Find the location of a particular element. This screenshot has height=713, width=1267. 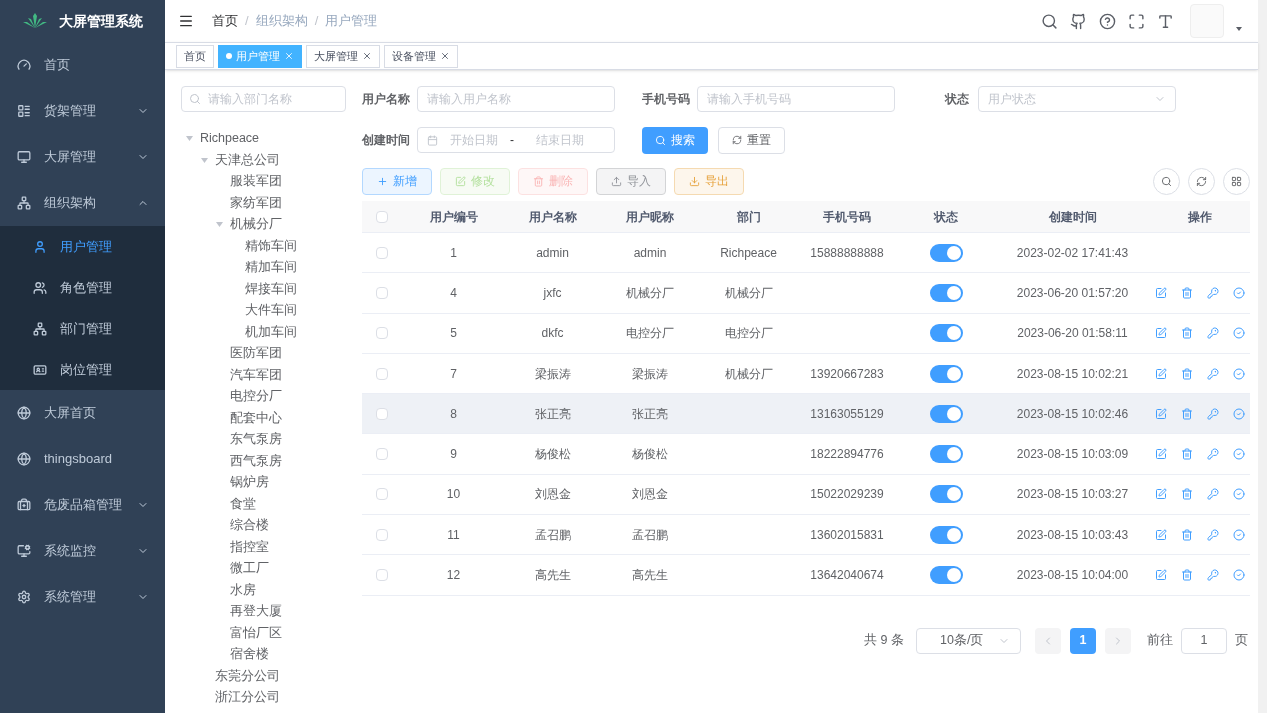

tree-node: 东莞分公司 is located at coordinates (274, 676).